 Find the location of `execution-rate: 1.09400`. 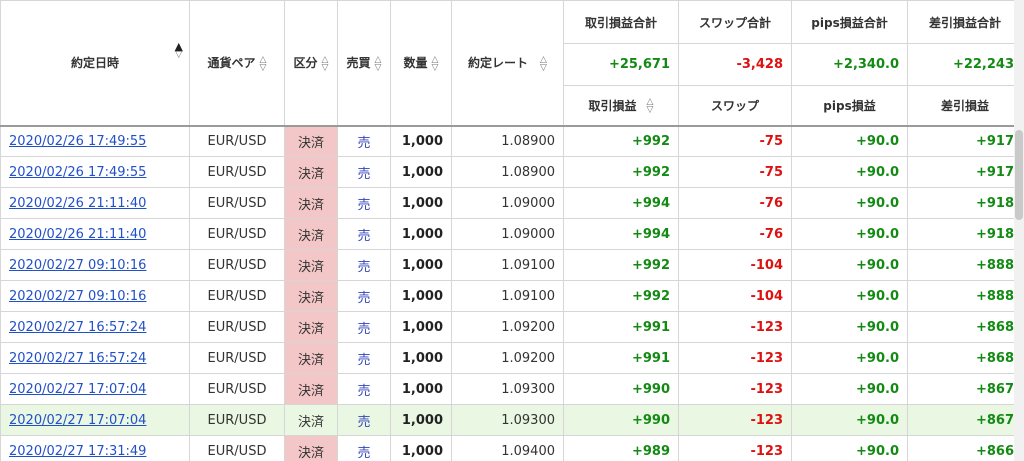

execution-rate: 1.09400 is located at coordinates (507, 448).